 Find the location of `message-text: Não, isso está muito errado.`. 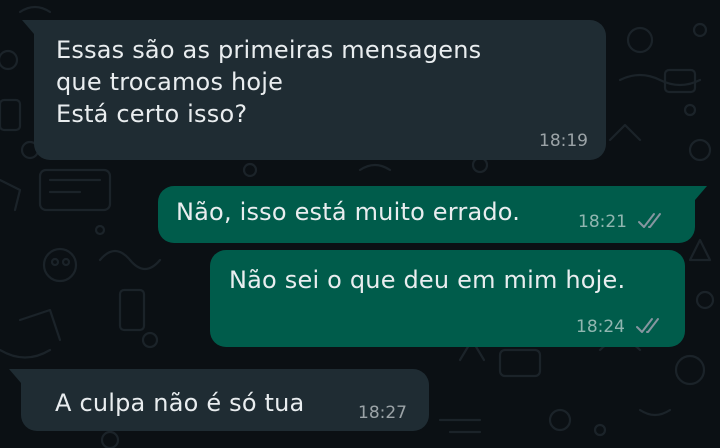

message-text: Não, isso está muito errado. is located at coordinates (348, 212).